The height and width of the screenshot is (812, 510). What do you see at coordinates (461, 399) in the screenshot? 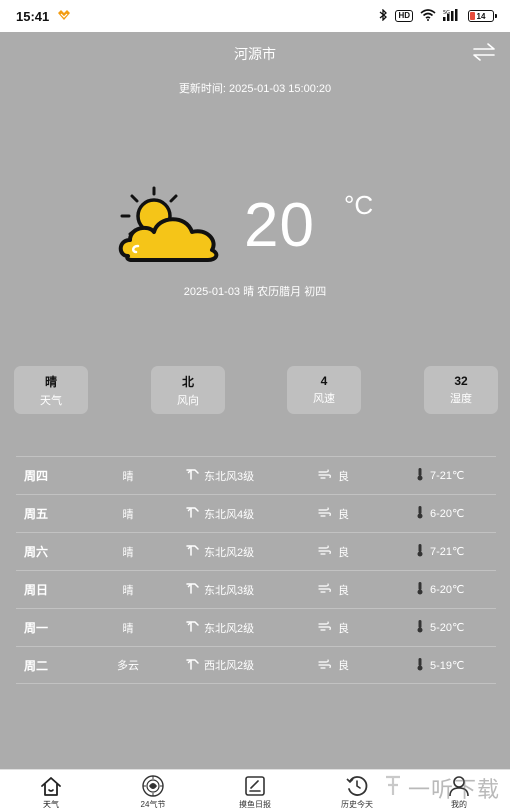
I see `card-label: 湿度` at bounding box center [461, 399].